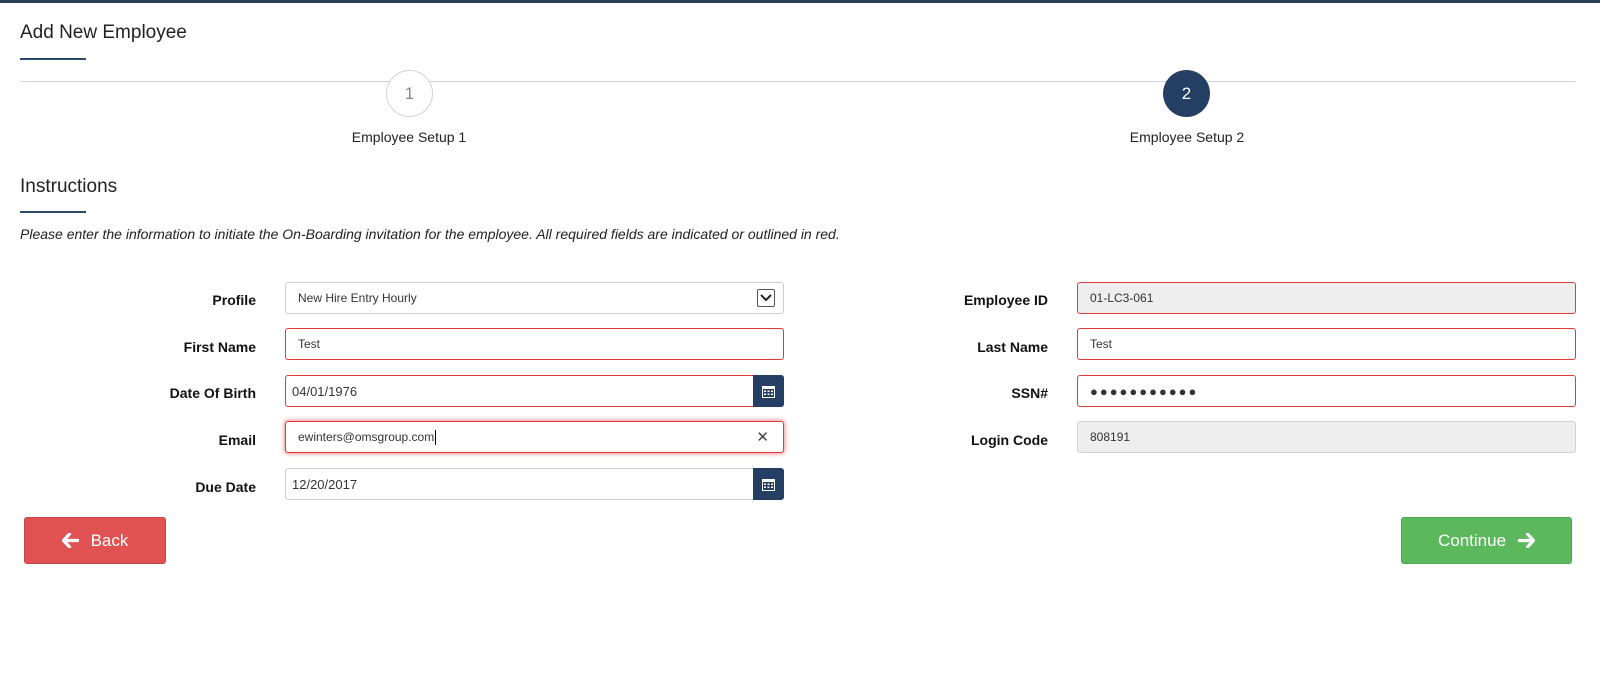 The width and height of the screenshot is (1600, 679). What do you see at coordinates (309, 344) in the screenshot?
I see `first-name-value: Test` at bounding box center [309, 344].